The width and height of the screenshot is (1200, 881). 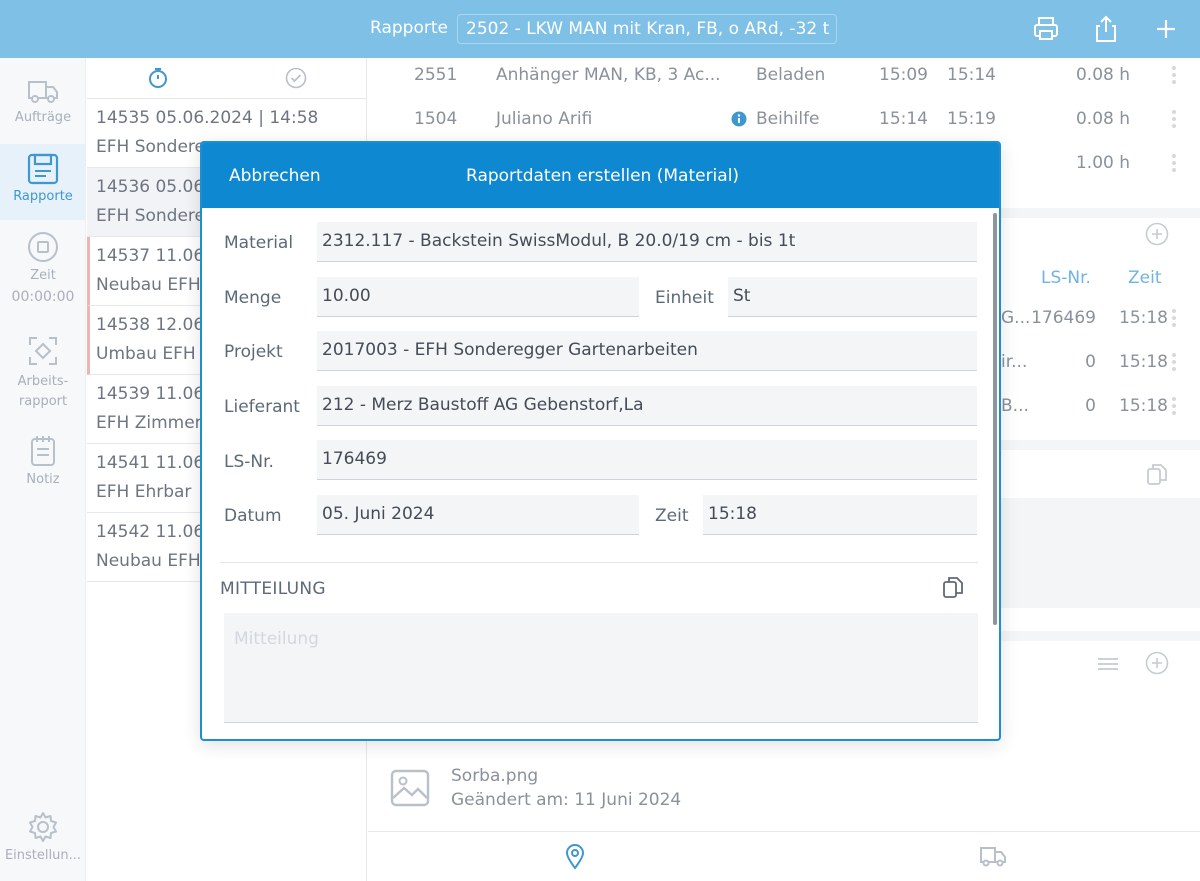 What do you see at coordinates (647, 406) in the screenshot?
I see `supplier-field: 212 - Merz Baustoff AG Gebenstorf,La` at bounding box center [647, 406].